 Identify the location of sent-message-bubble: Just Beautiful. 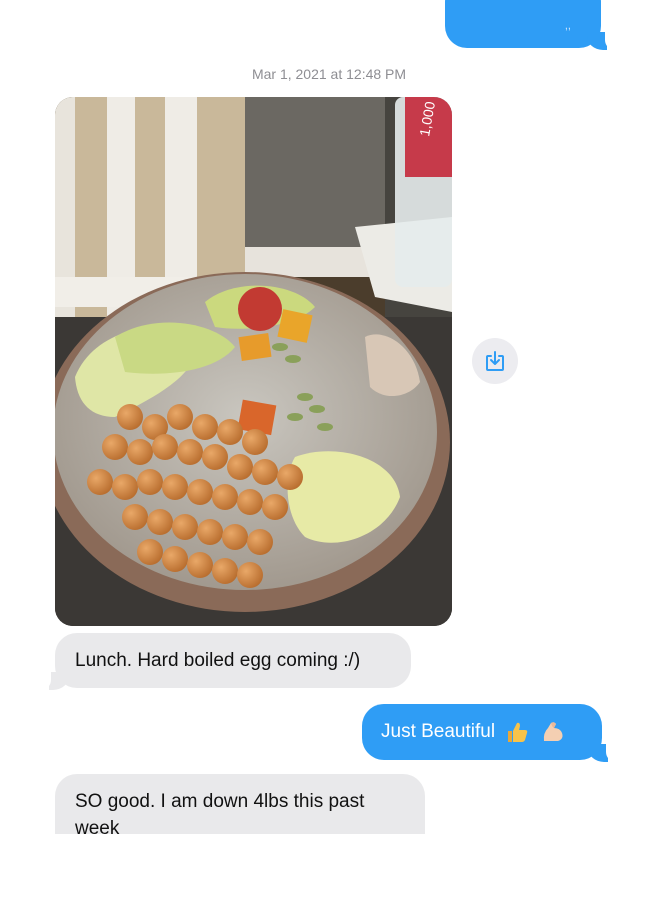
(490, 733).